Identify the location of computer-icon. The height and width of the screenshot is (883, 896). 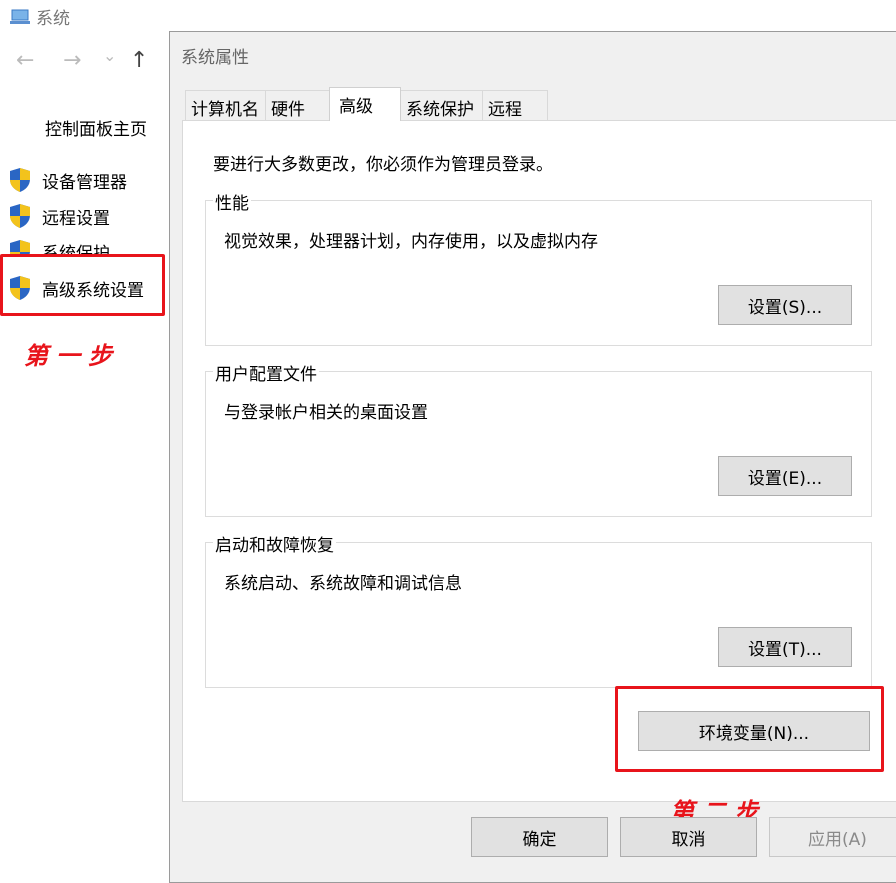
(20, 16).